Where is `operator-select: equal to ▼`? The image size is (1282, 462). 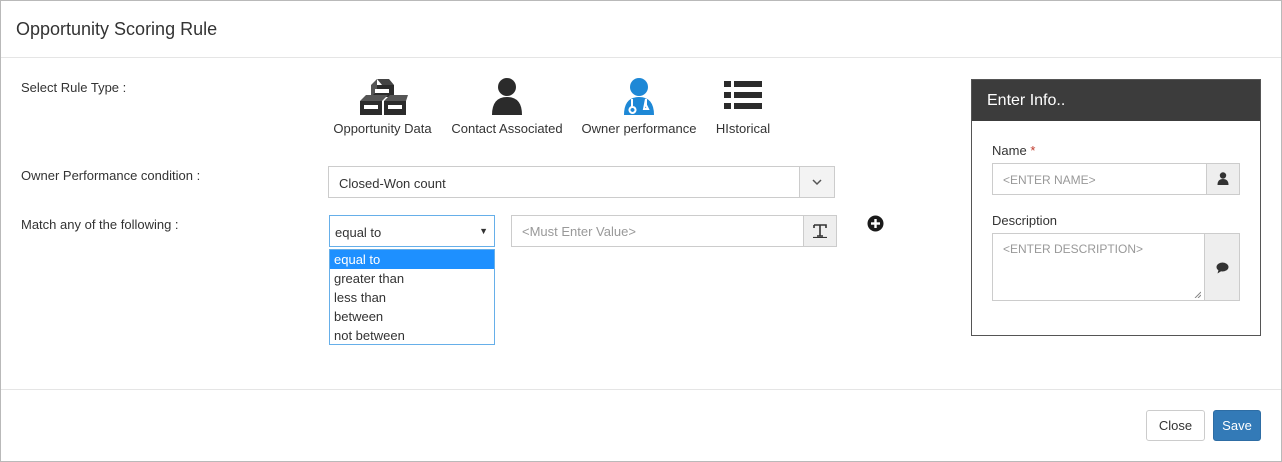
operator-select: equal to ▼ is located at coordinates (412, 231).